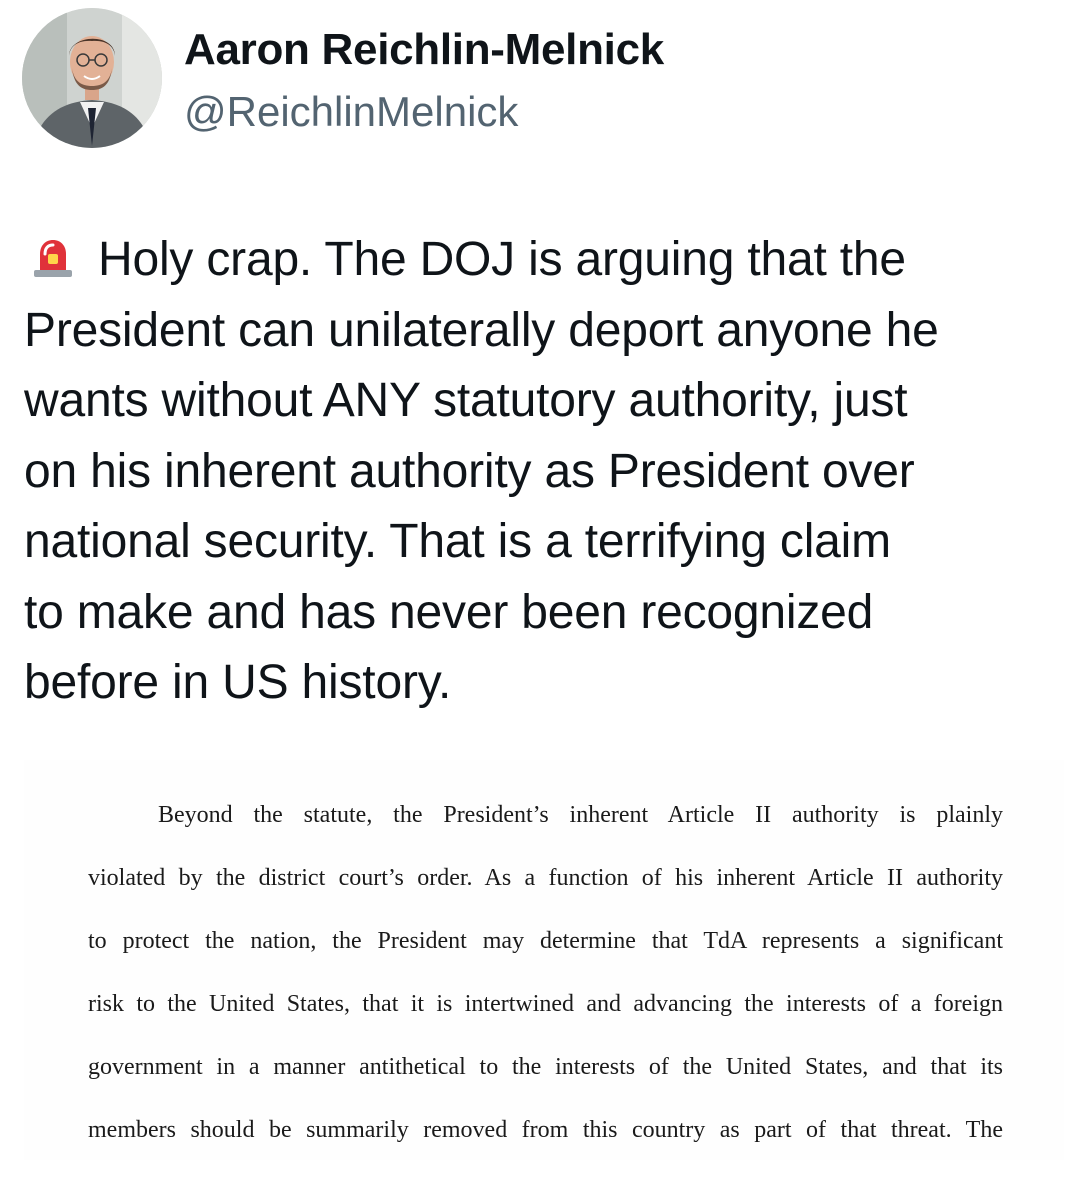 This screenshot has width=1080, height=1181. What do you see at coordinates (537, 78) in the screenshot?
I see `post-header: Aaron Reichlin-Melnick @ReichlinMelnick` at bounding box center [537, 78].